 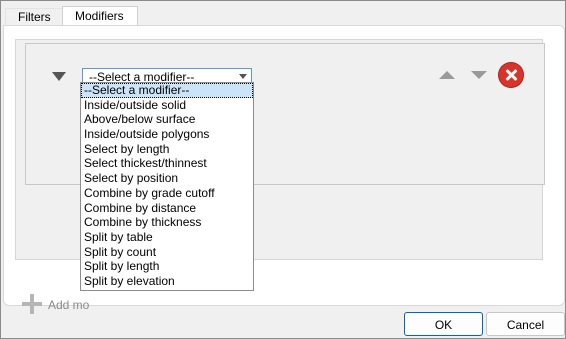 What do you see at coordinates (167, 281) in the screenshot?
I see `dropdown-option: Split by elevation` at bounding box center [167, 281].